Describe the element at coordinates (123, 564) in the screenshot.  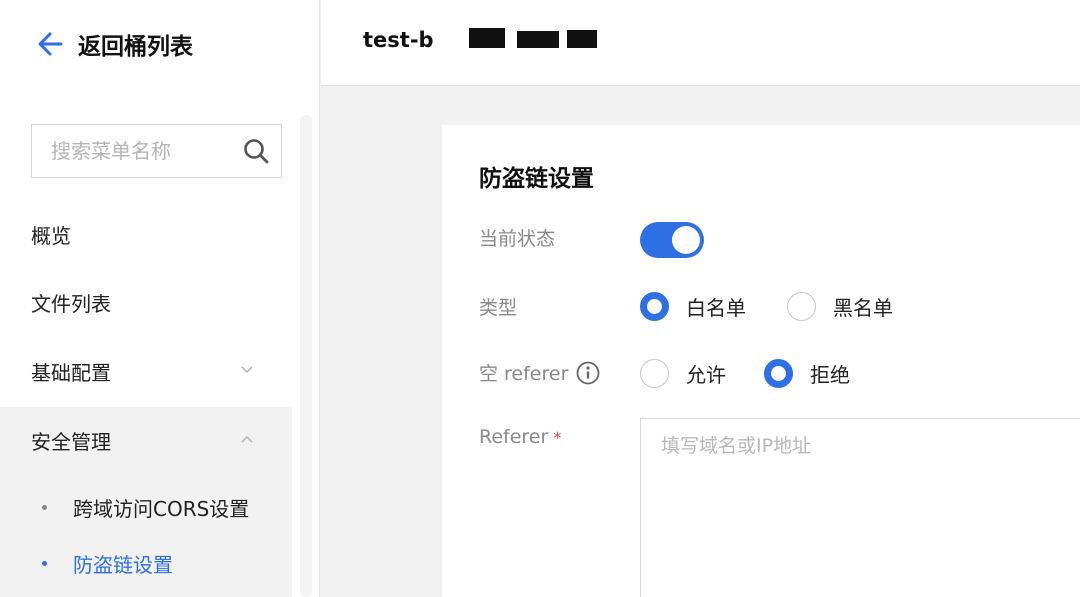
I see `sidebar-subitem-label: 防盗链设置` at that location.